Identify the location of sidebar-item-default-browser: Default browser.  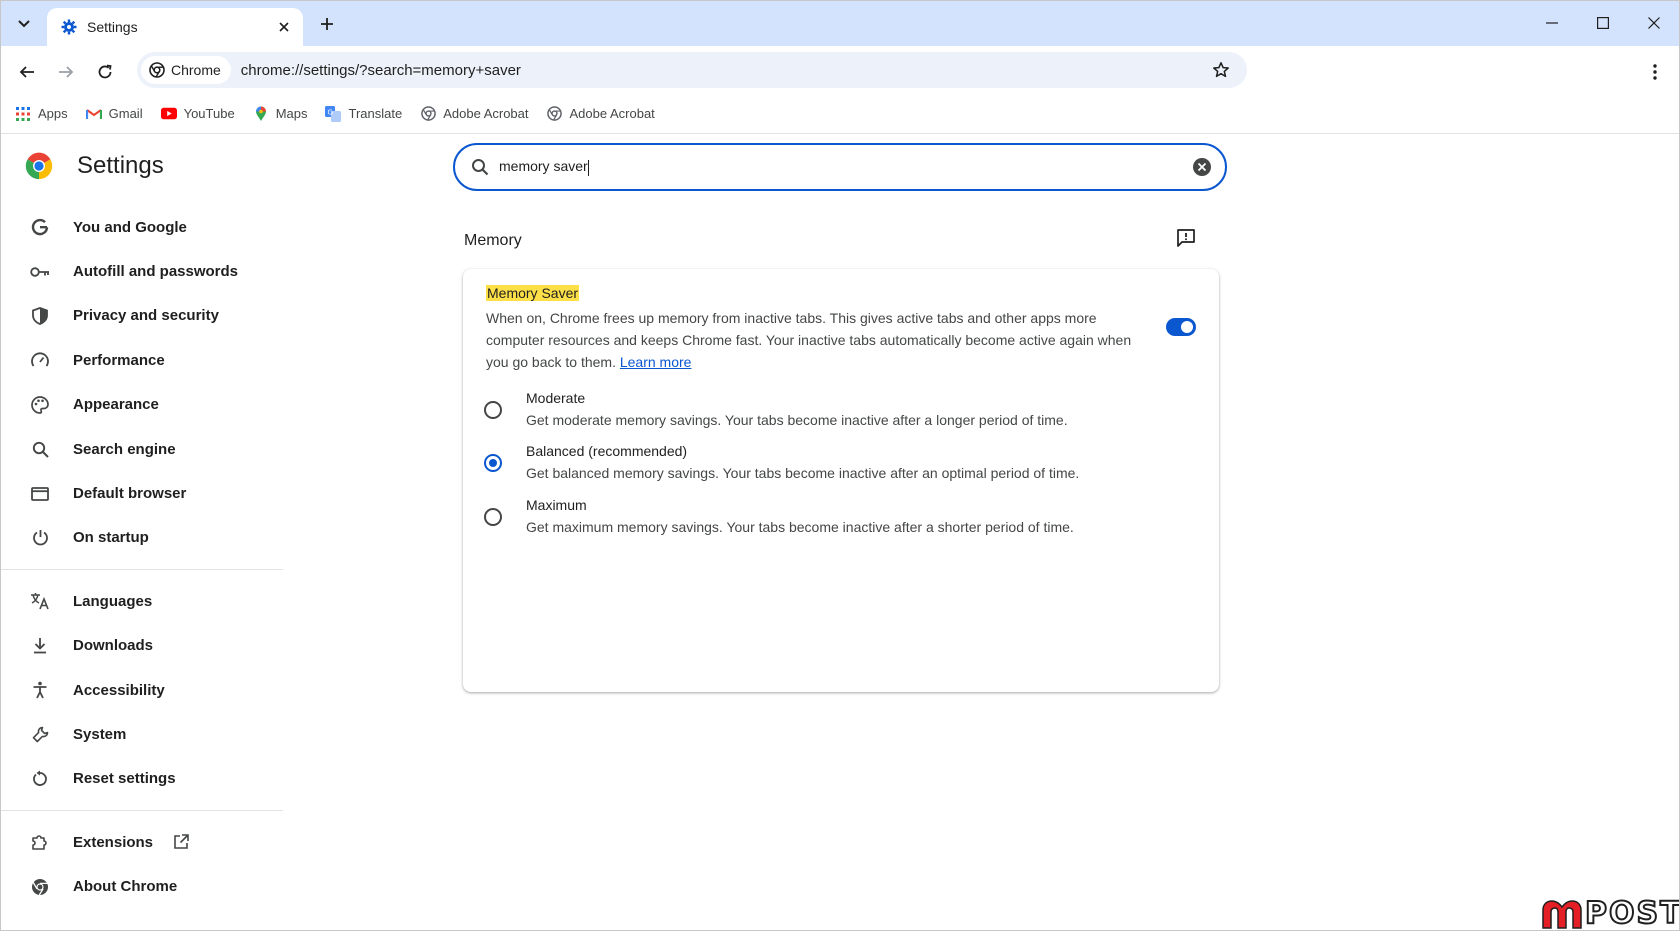
(142, 493).